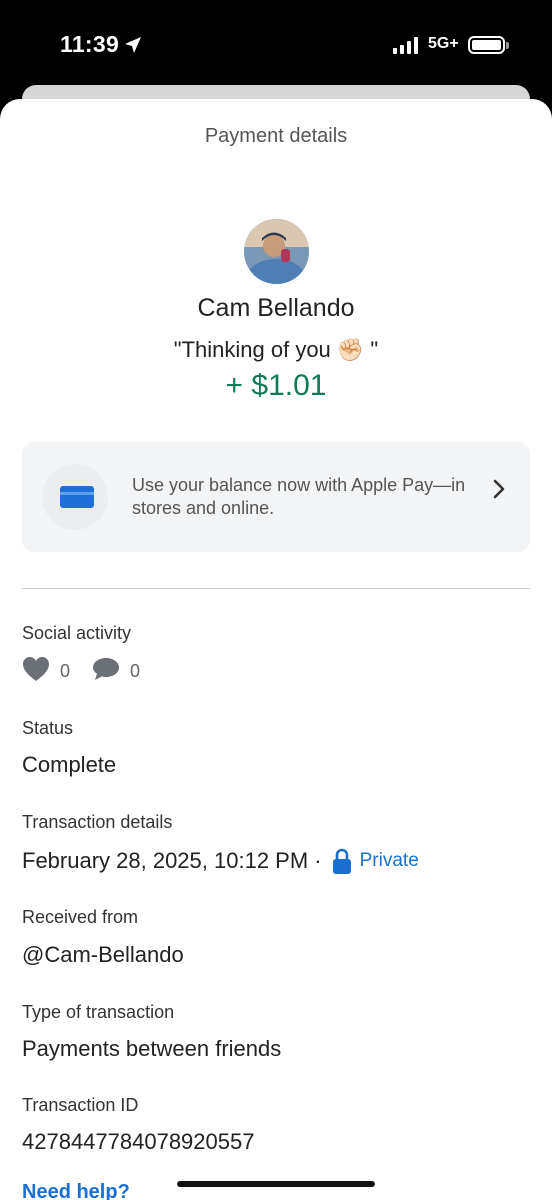 The width and height of the screenshot is (552, 1200). What do you see at coordinates (389, 861) in the screenshot?
I see `privacy-setting: Private` at bounding box center [389, 861].